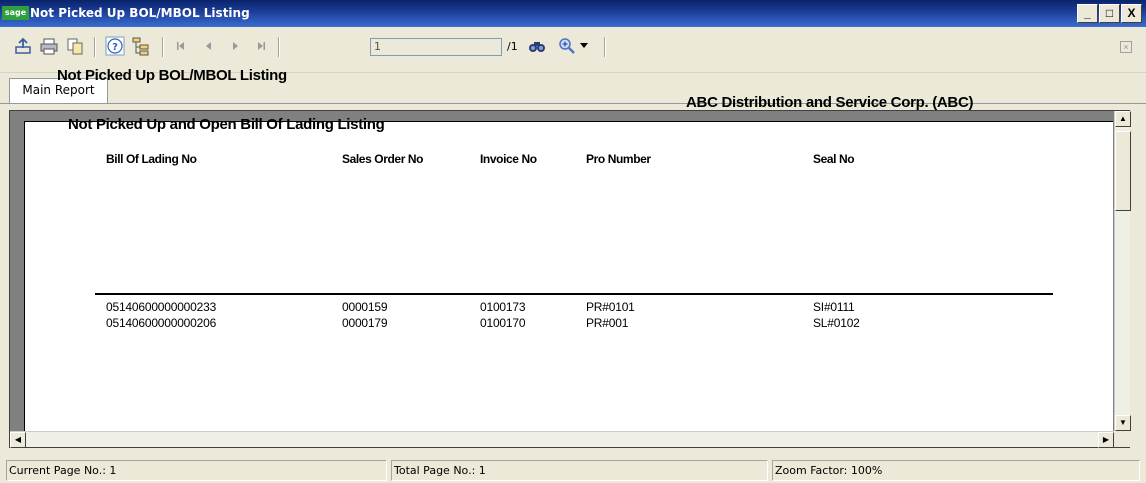 This screenshot has height=483, width=1146. Describe the element at coordinates (49, 46) in the screenshot. I see `print-icon` at that location.